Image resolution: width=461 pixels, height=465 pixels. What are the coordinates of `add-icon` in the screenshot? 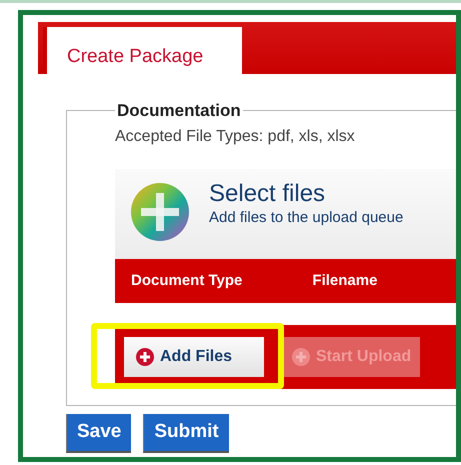 It's located at (160, 212).